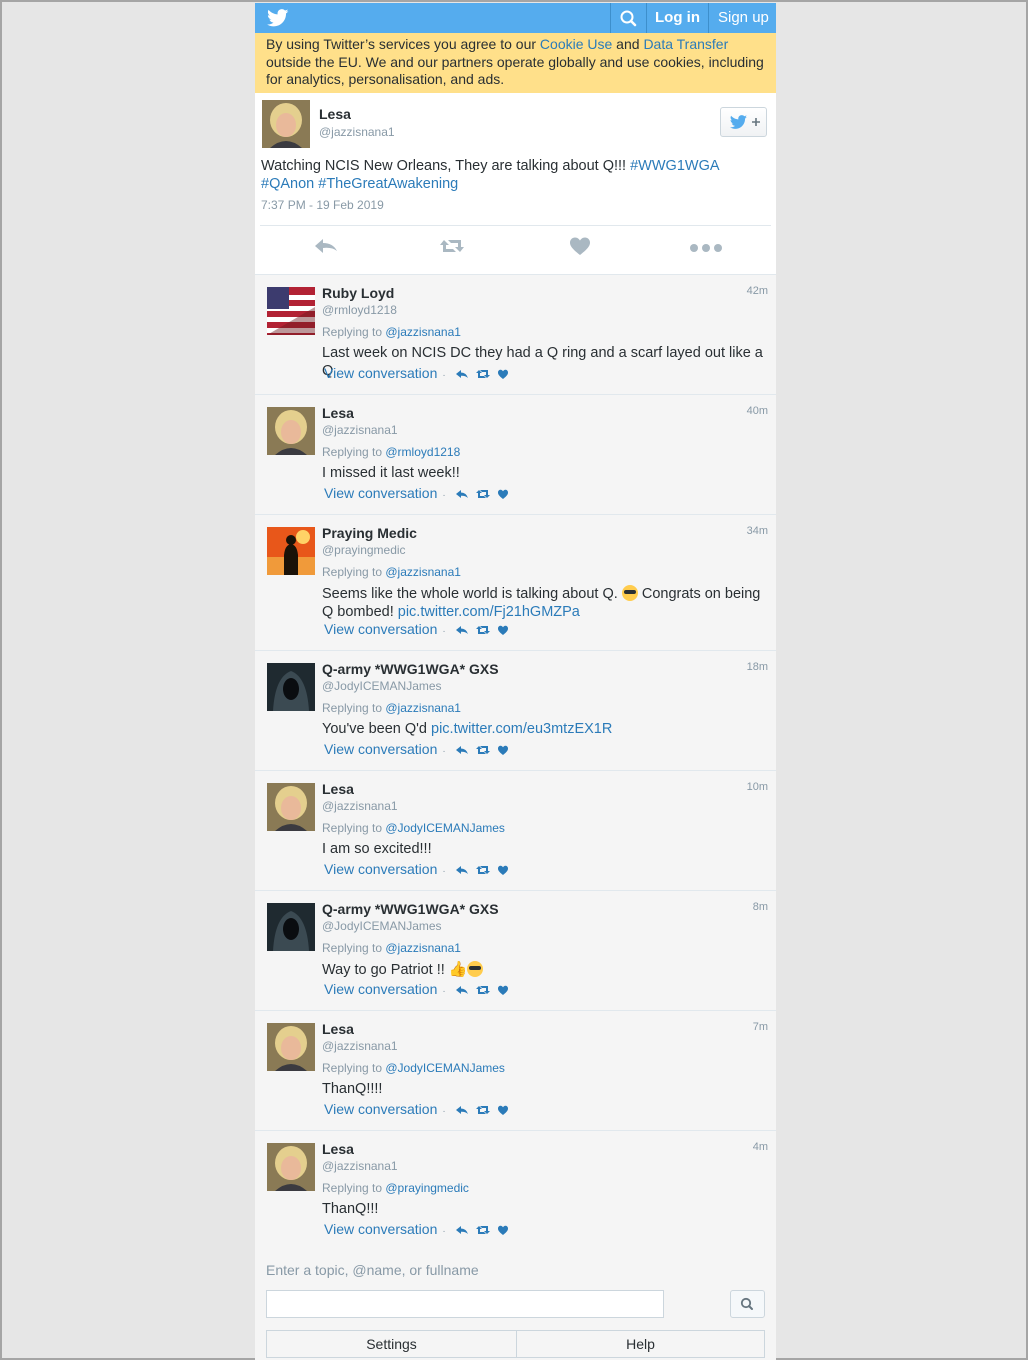 The height and width of the screenshot is (1360, 1028). I want to click on reply-timestamp: 34m, so click(757, 531).